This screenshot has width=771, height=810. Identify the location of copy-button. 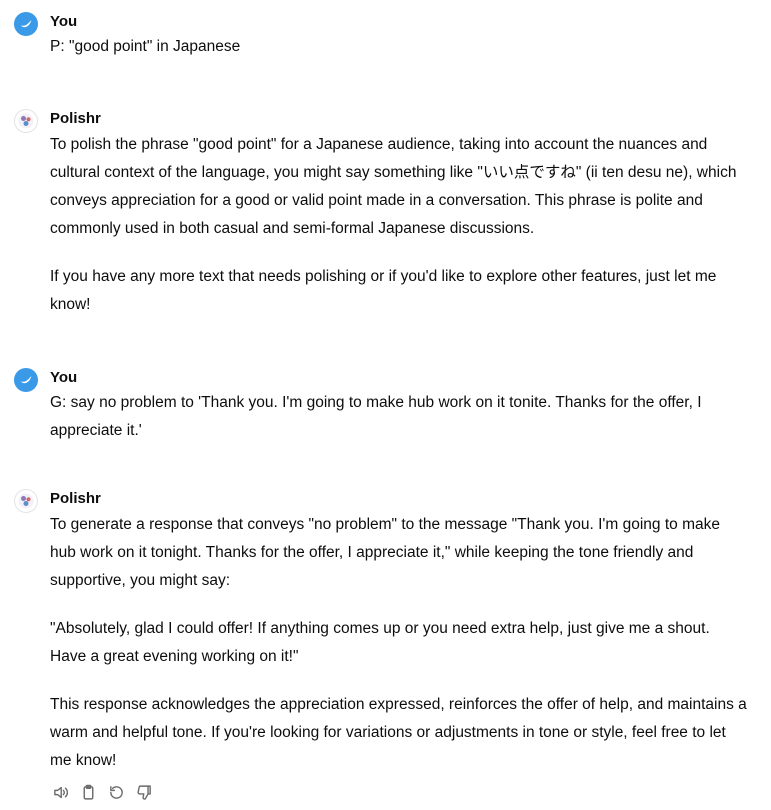
(88, 792).